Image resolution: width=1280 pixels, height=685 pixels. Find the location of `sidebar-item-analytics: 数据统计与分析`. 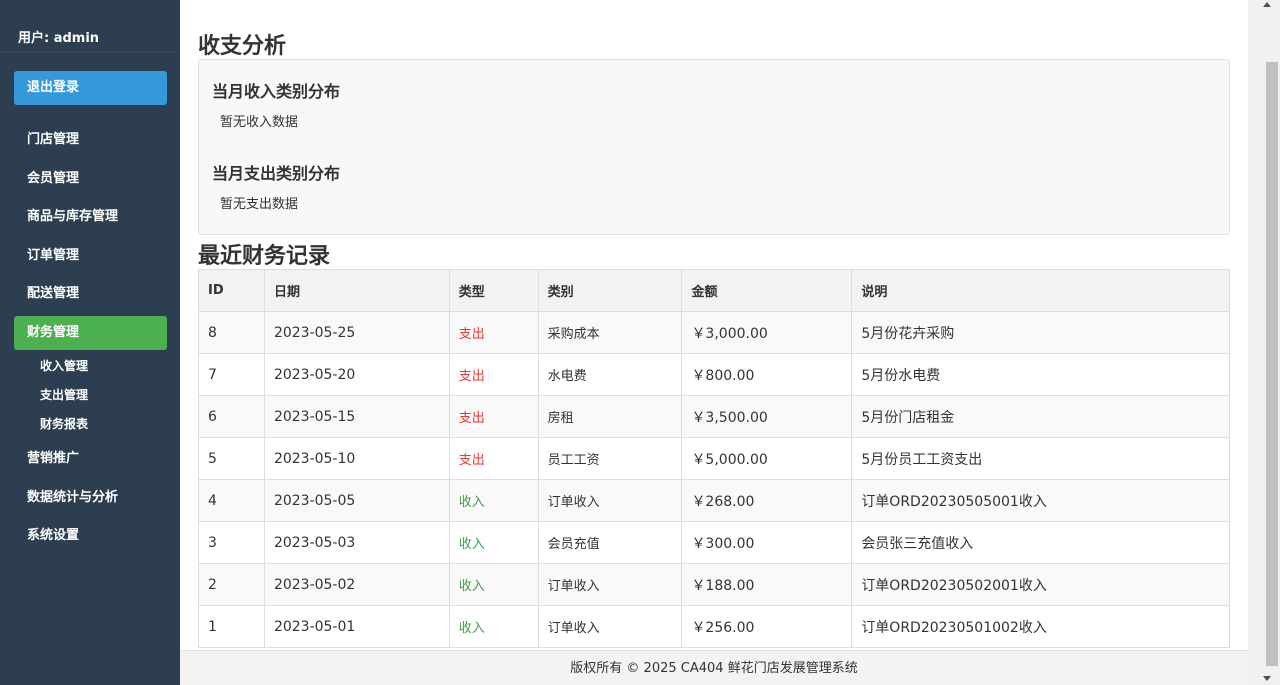

sidebar-item-analytics: 数据统计与分析 is located at coordinates (90, 498).